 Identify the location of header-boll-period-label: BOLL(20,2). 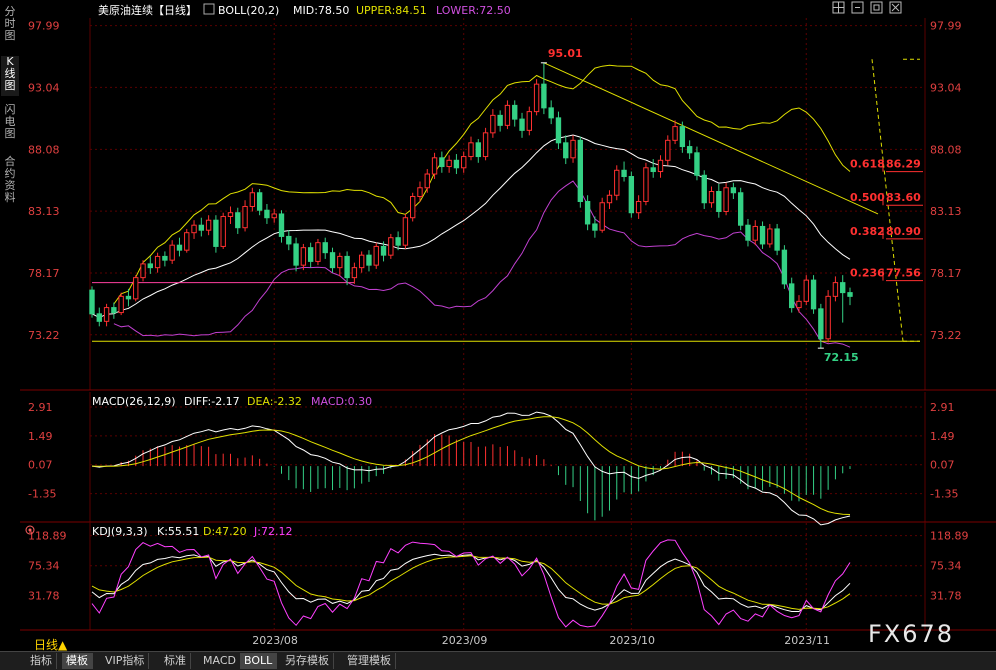
(248, 10).